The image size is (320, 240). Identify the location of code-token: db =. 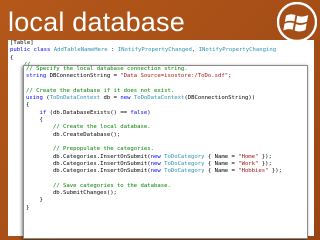
(110, 98).